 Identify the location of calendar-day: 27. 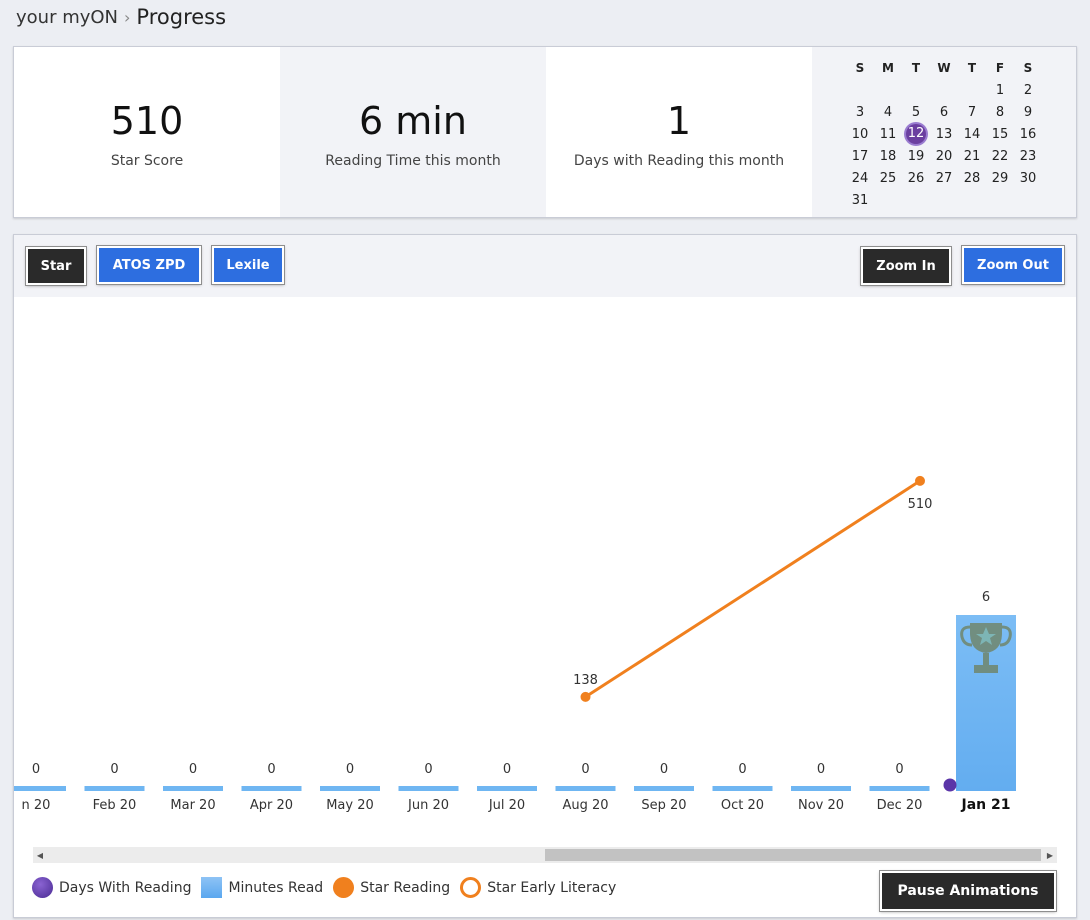
(944, 178).